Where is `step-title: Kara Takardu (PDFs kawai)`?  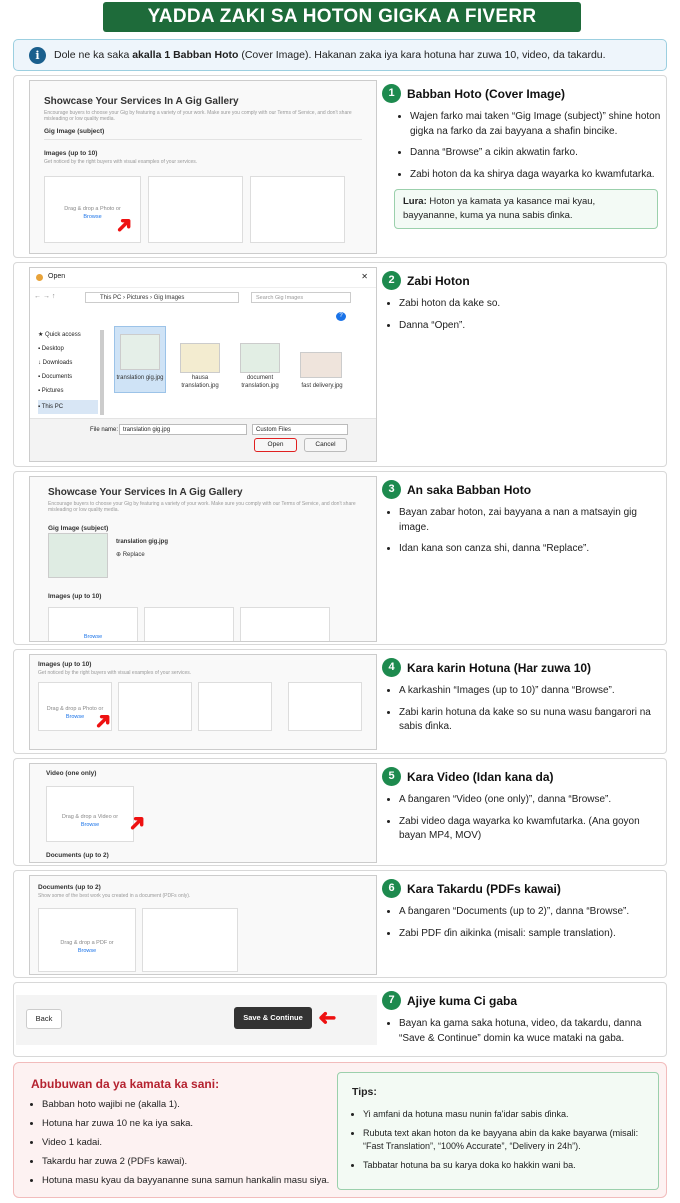
step-title: Kara Takardu (PDFs kawai) is located at coordinates (484, 888).